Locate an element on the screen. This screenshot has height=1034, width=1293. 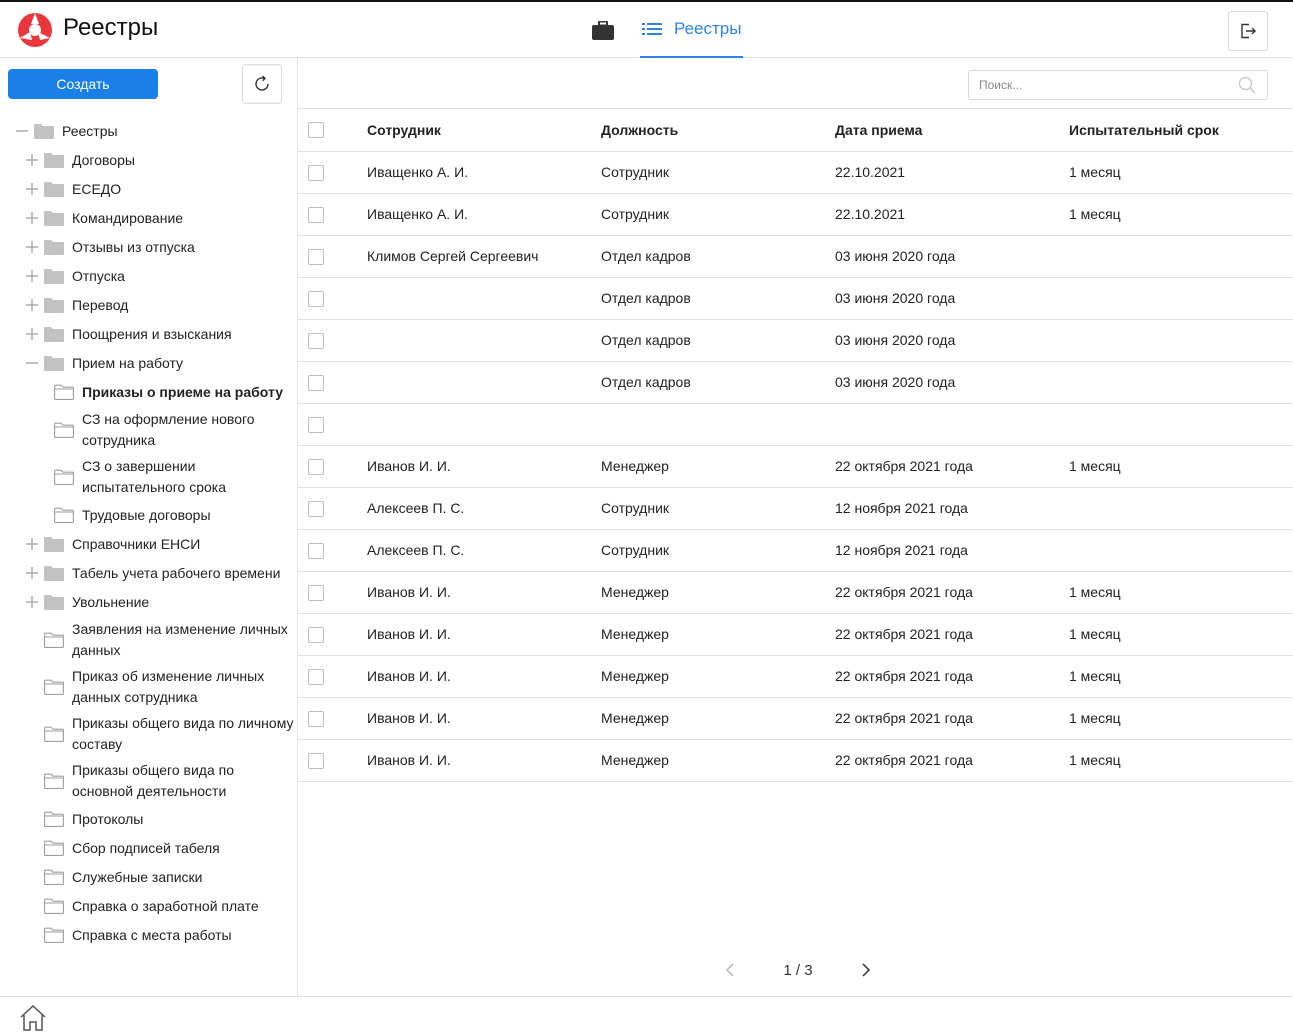
search-icon is located at coordinates (1247, 85).